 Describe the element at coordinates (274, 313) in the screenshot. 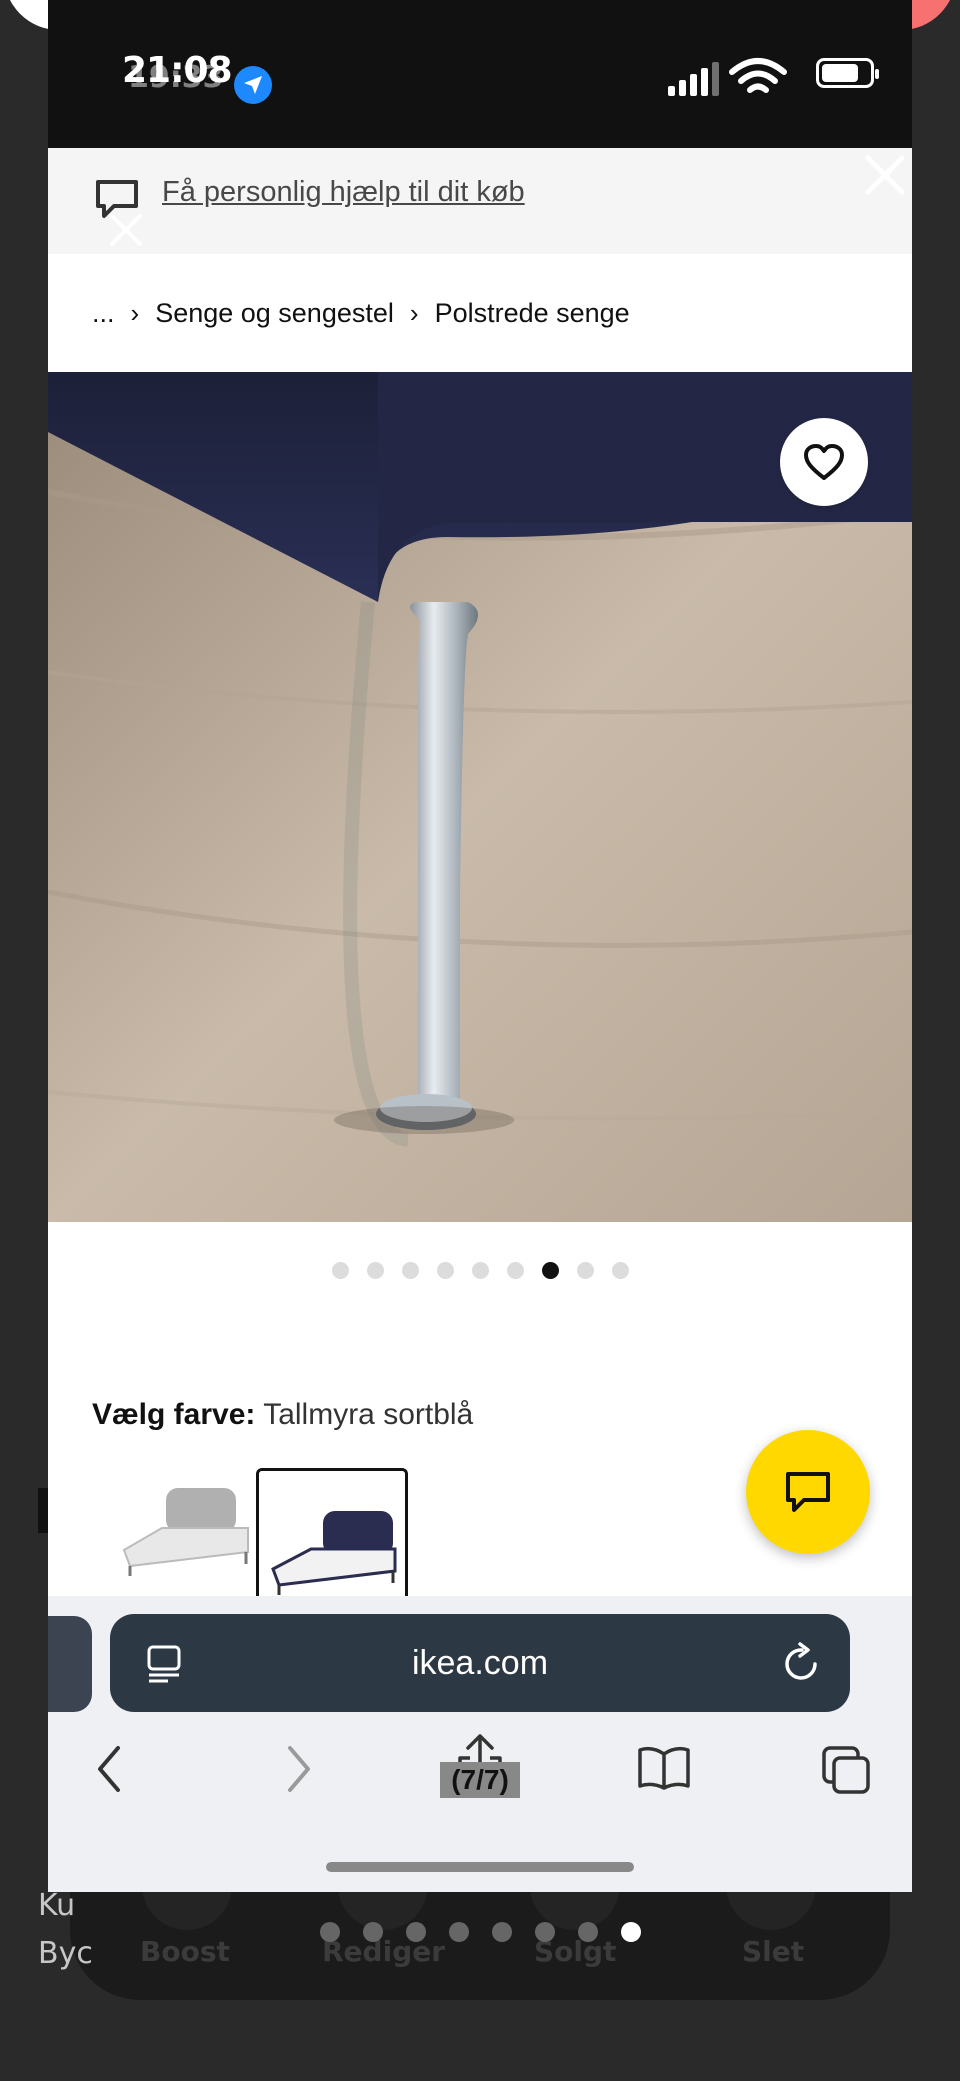

I see `breadcrumb-item-senge-og-sengestel: Senge og sengestel` at that location.